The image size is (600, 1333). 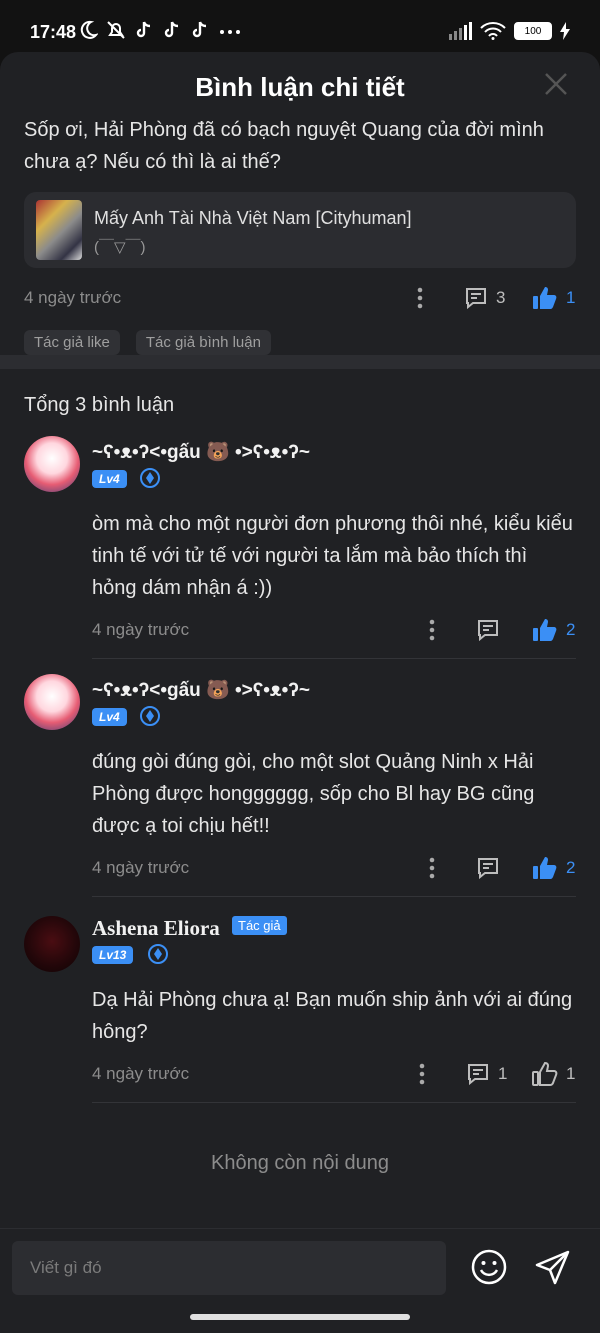 I want to click on story-cover-image, so click(x=59, y=230).